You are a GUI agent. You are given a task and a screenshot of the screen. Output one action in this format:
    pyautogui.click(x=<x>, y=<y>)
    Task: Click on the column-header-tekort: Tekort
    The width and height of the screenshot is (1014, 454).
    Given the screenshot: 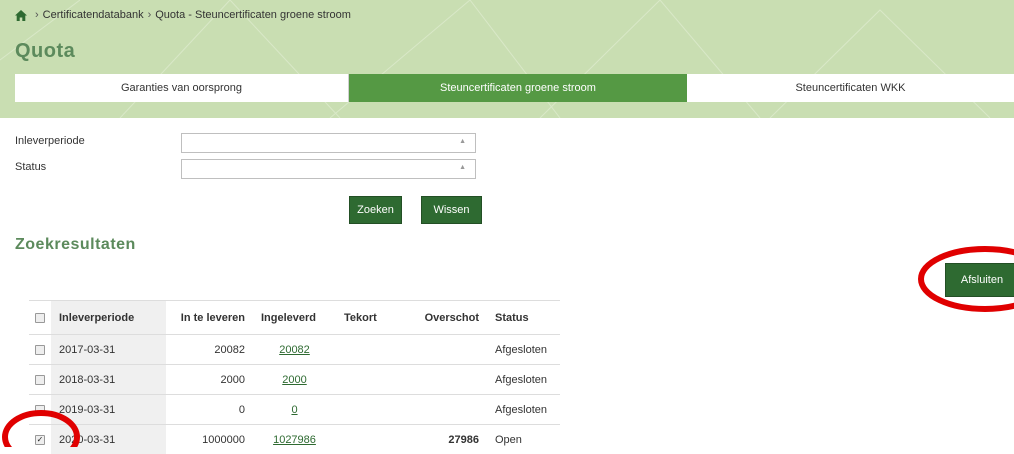 What is the action you would take?
    pyautogui.click(x=368, y=318)
    